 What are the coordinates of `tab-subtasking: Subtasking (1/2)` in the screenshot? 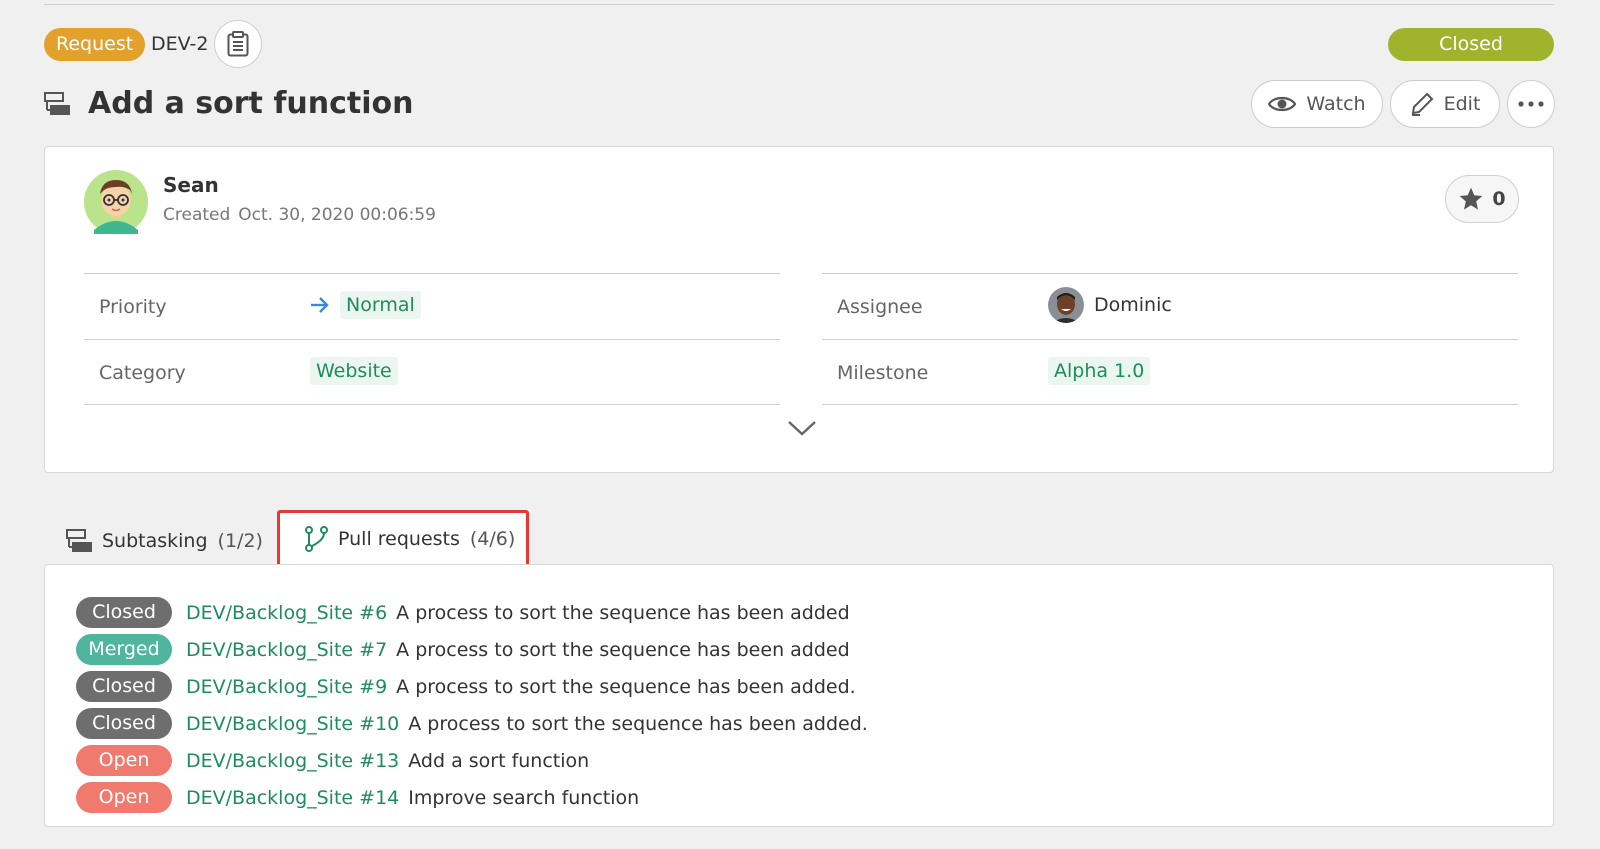 It's located at (164, 541).